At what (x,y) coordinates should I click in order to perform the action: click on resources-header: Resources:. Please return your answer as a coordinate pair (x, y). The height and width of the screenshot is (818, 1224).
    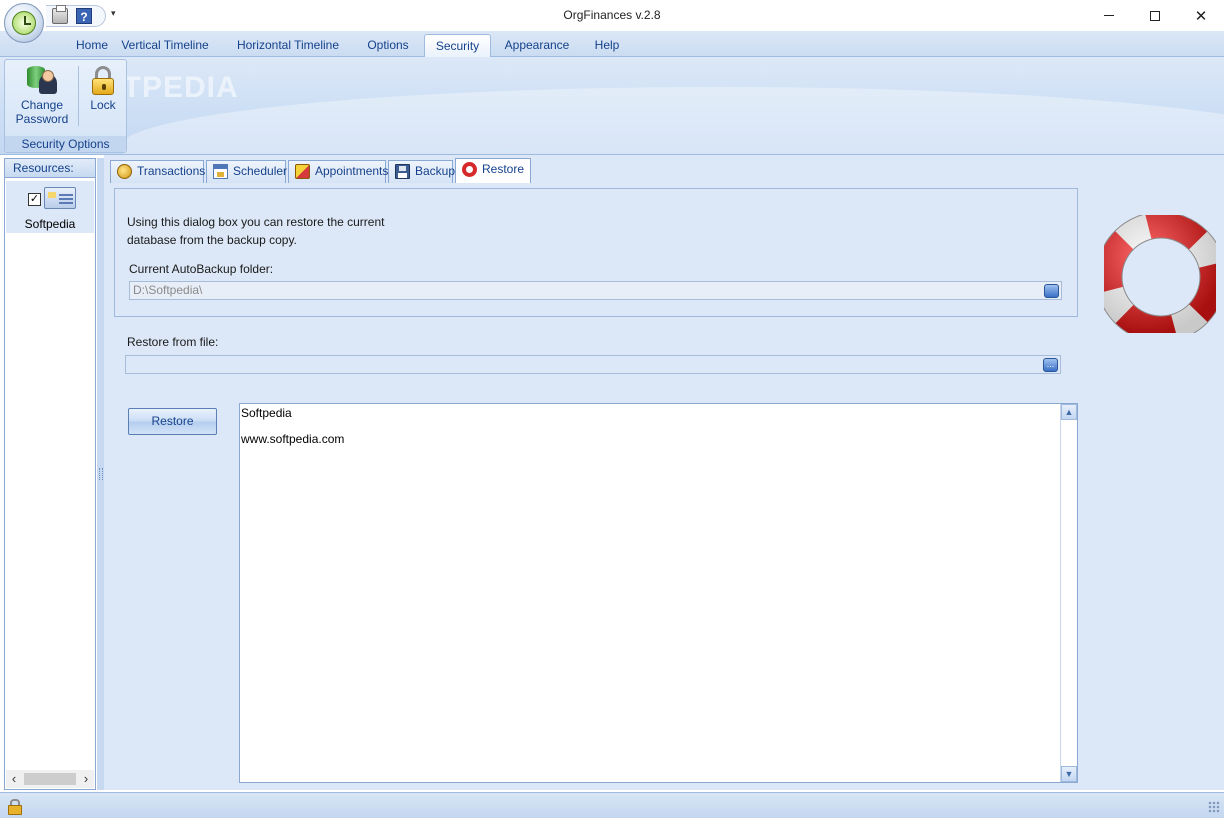
    Looking at the image, I should click on (50, 168).